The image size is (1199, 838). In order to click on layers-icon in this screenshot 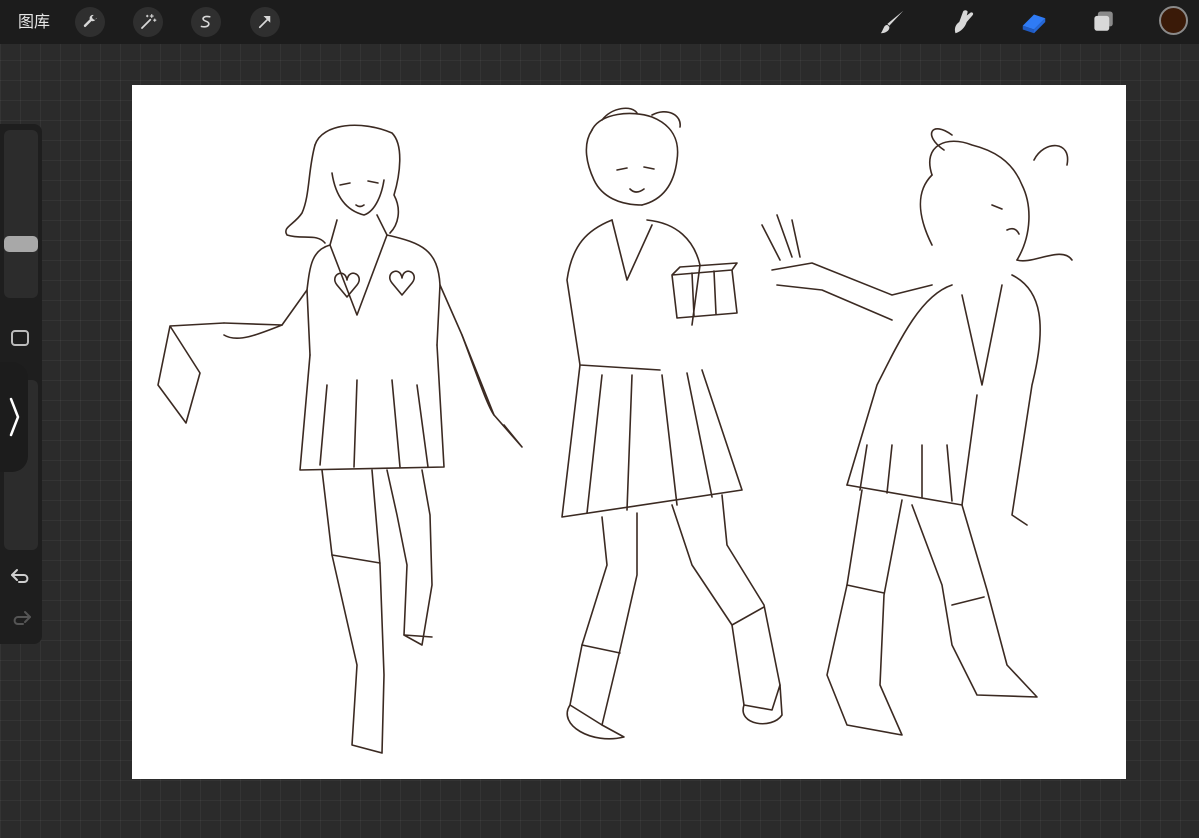, I will do `click(1103, 21)`.